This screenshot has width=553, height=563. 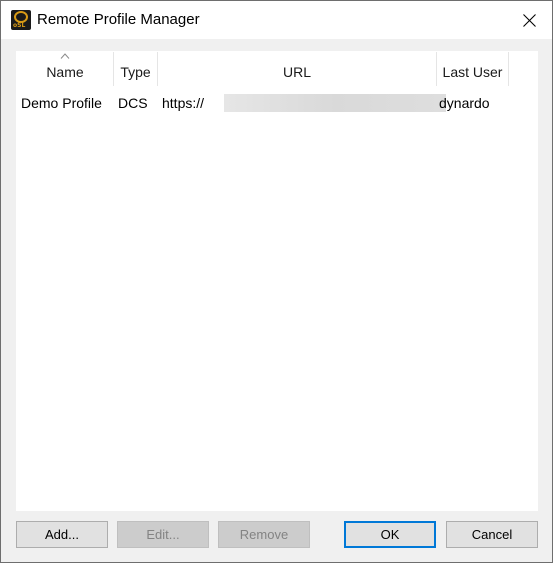 What do you see at coordinates (264, 534) in the screenshot?
I see `remove-button: Remove` at bounding box center [264, 534].